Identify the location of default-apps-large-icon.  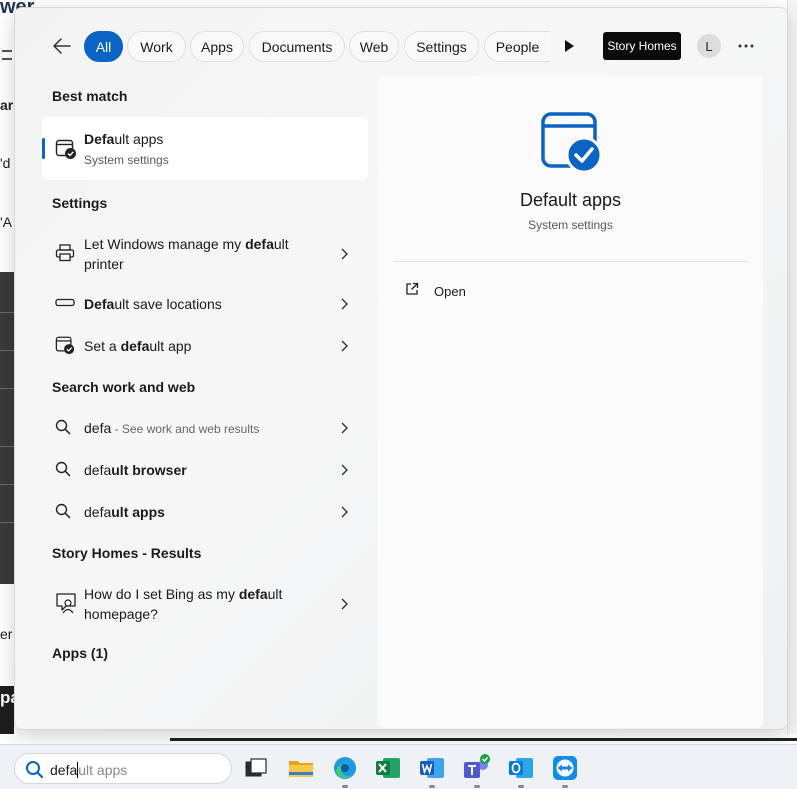
(572, 143).